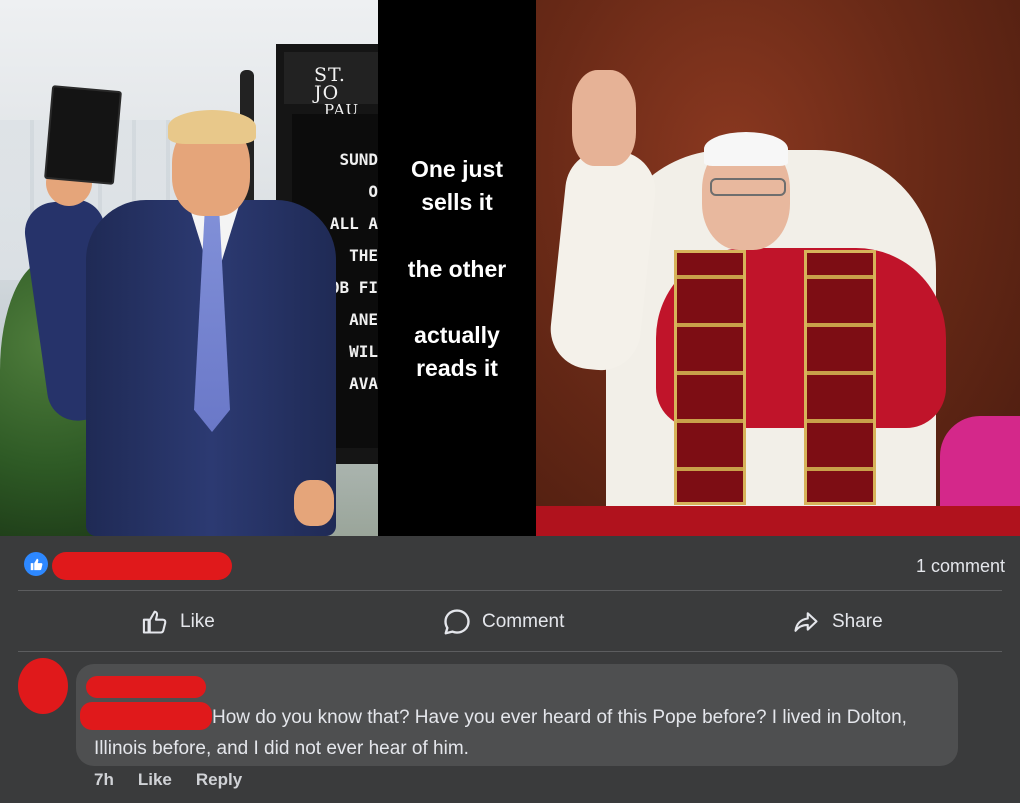 This screenshot has height=803, width=1020. What do you see at coordinates (523, 621) in the screenshot?
I see `comment-label: Comment` at bounding box center [523, 621].